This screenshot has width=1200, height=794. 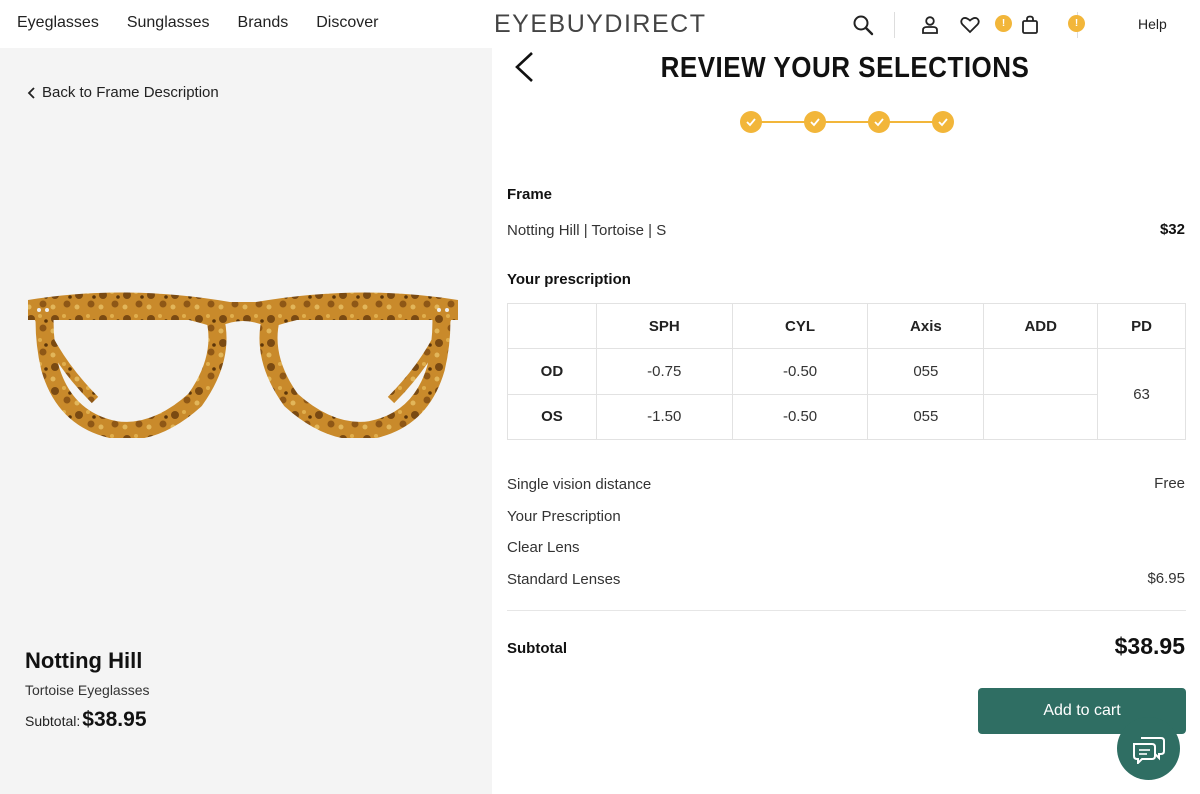 I want to click on heart-icon, so click(x=970, y=25).